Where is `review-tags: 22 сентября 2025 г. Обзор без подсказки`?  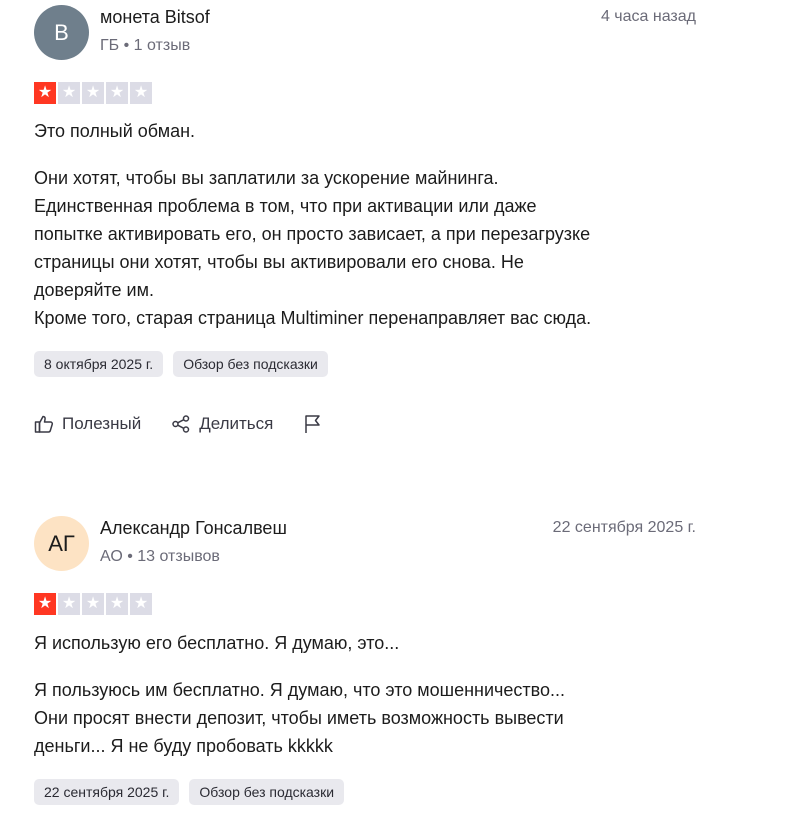
review-tags: 22 сентября 2025 г. Обзор без подсказки is located at coordinates (189, 792).